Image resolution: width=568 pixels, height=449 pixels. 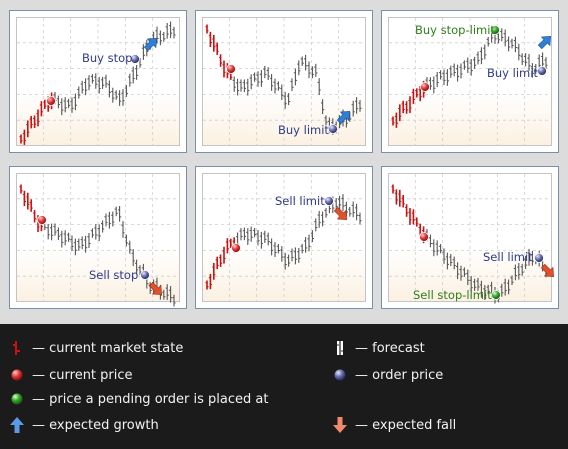 What do you see at coordinates (82, 375) in the screenshot?
I see `legend-label: — current price` at bounding box center [82, 375].